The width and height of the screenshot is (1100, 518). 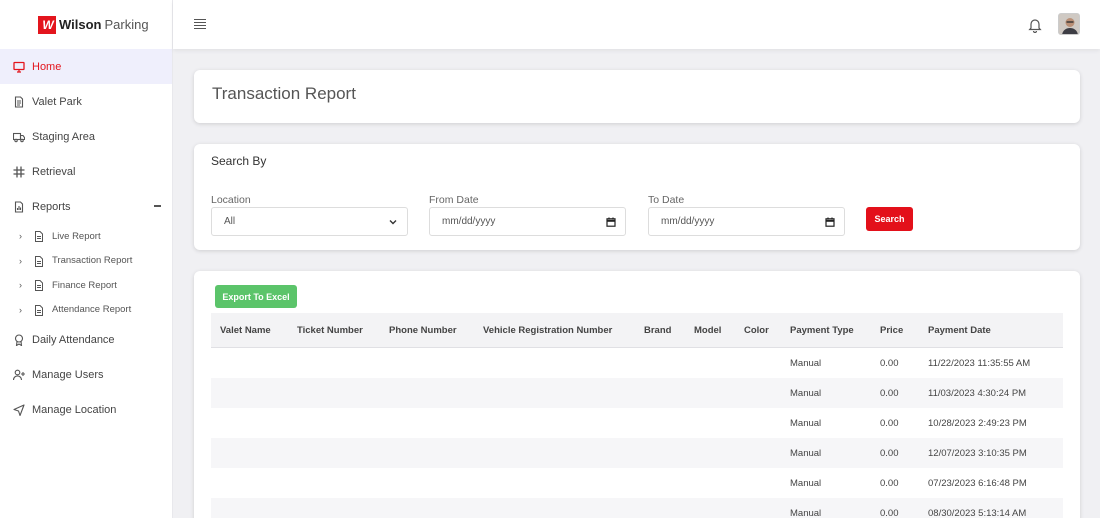 What do you see at coordinates (959, 330) in the screenshot?
I see `column-header-payment-date: Payment Date` at bounding box center [959, 330].